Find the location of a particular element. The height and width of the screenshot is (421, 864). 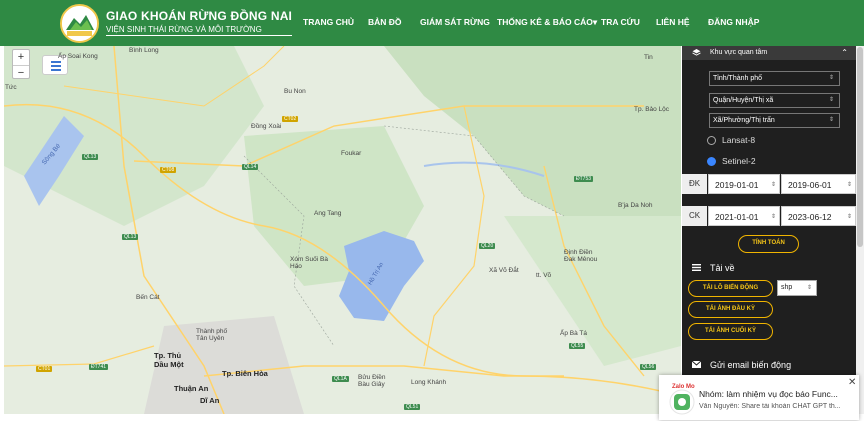

map-city-label: Tp. Biên Hòa is located at coordinates (245, 373).